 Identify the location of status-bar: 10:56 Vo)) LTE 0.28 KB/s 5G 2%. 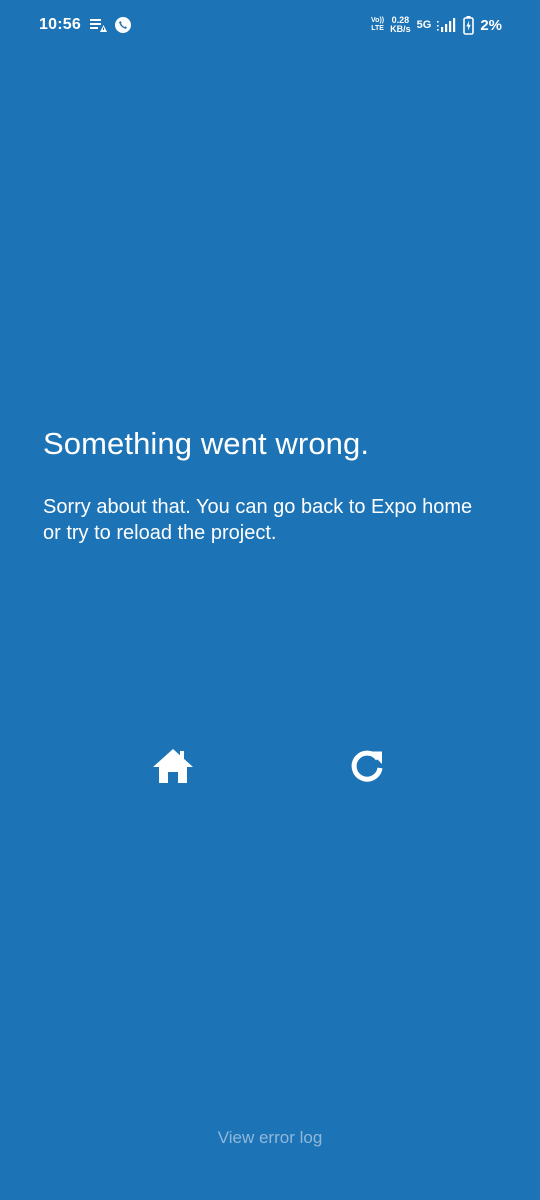
(270, 25).